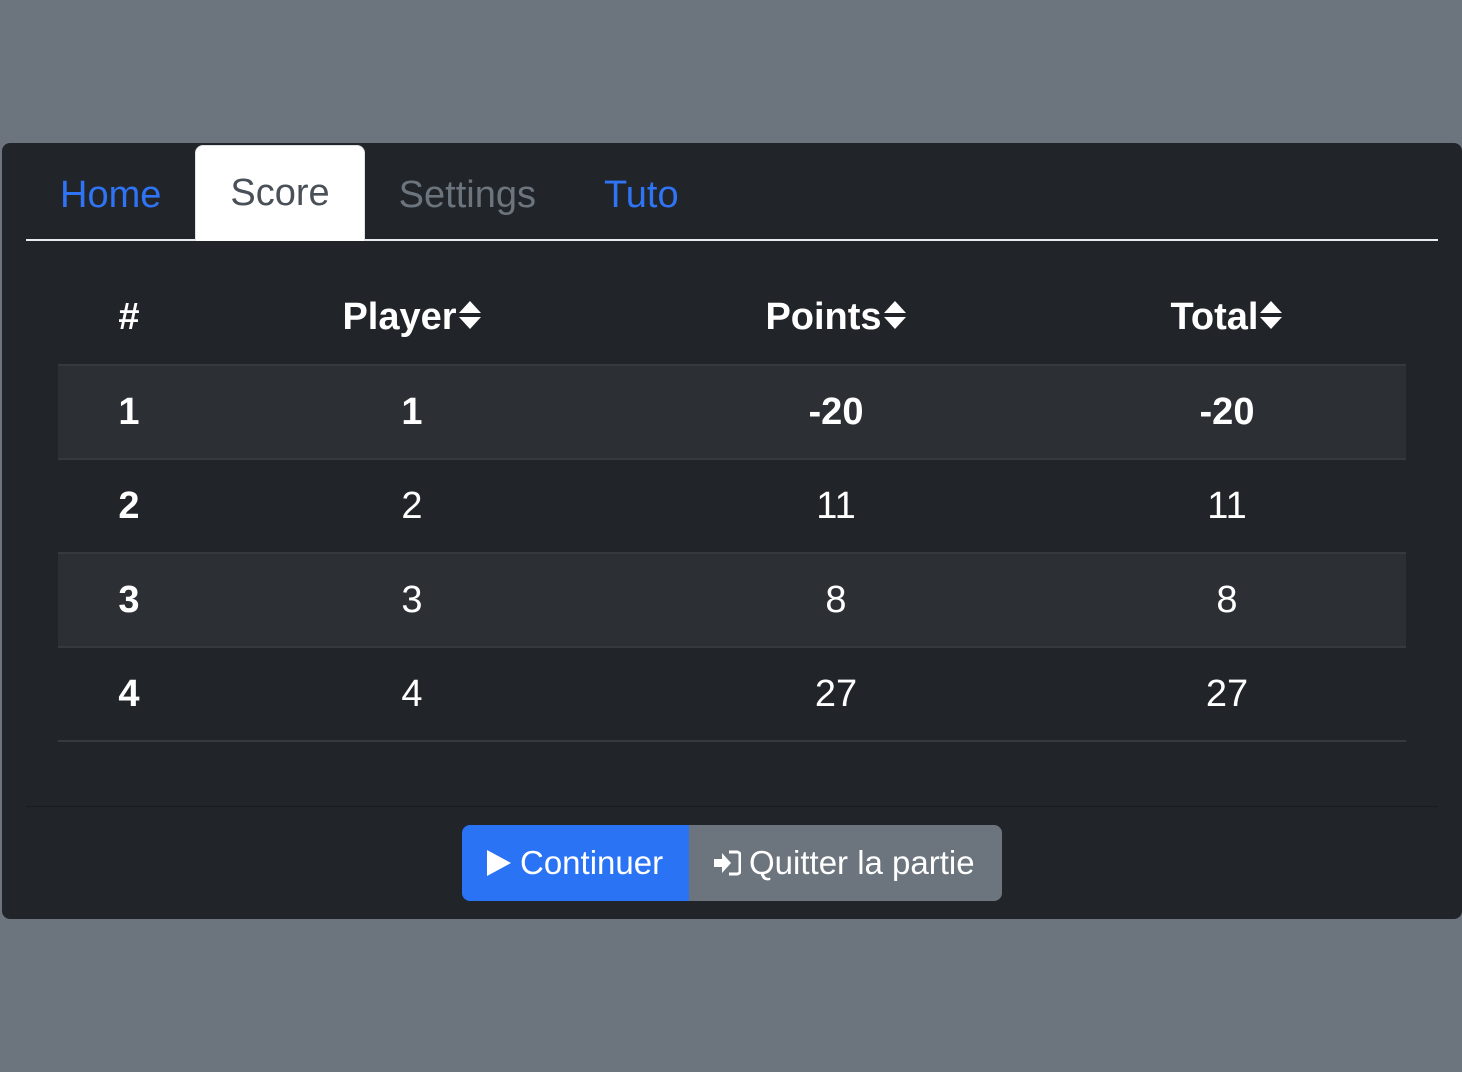 This screenshot has width=1462, height=1072. I want to click on header-rank: #, so click(129, 318).